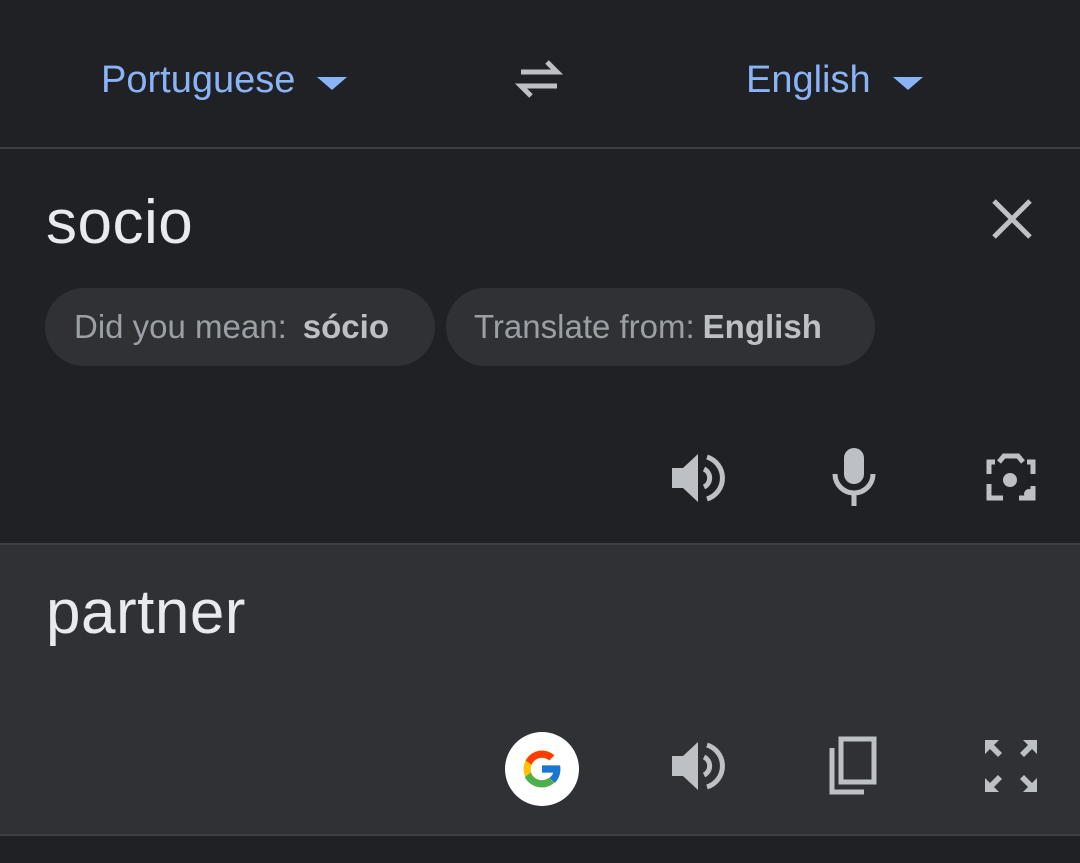 The width and height of the screenshot is (1080, 863). I want to click on swap-arrows-icon, so click(539, 79).